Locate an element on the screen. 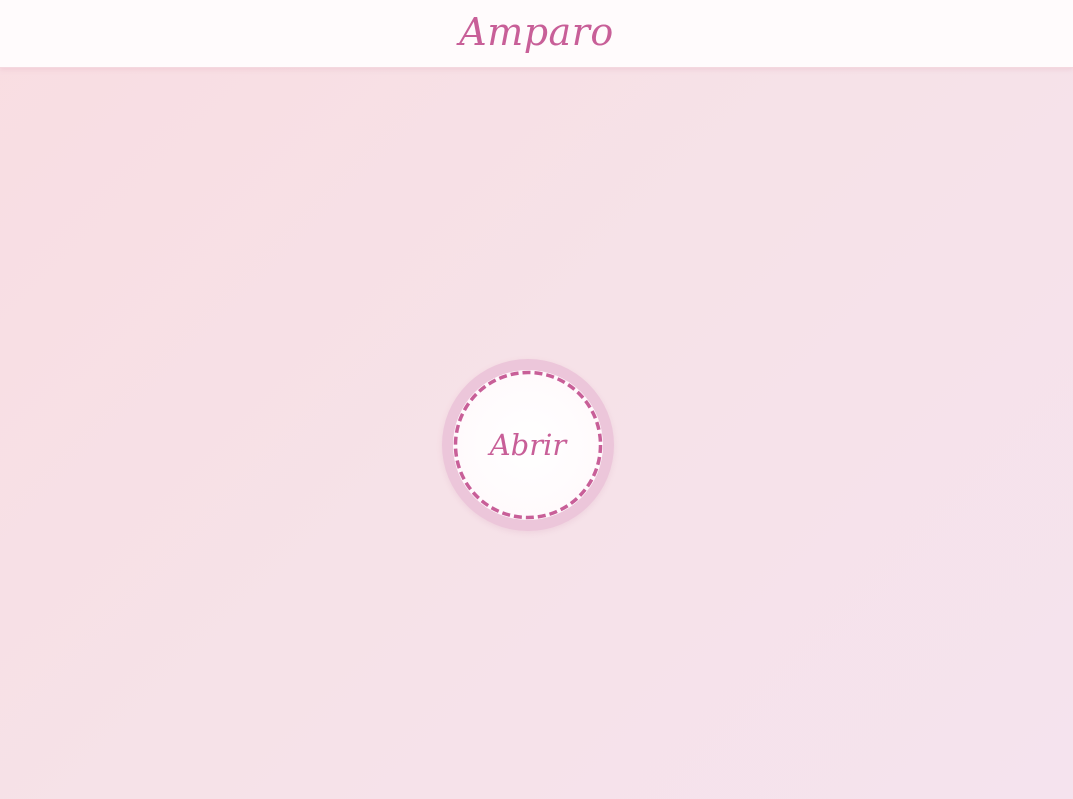 This screenshot has height=799, width=1073. brand-title: Amparo is located at coordinates (536, 31).